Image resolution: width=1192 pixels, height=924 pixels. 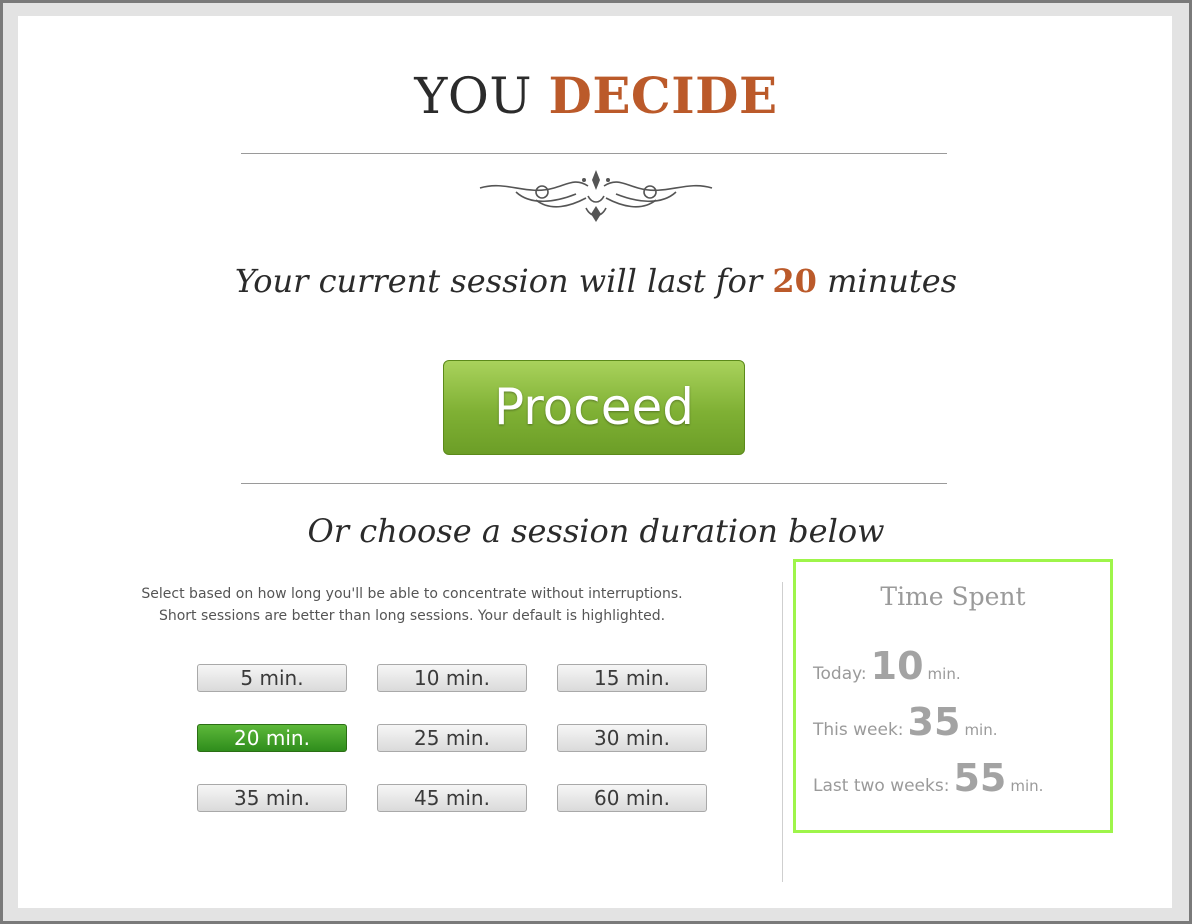 What do you see at coordinates (272, 738) in the screenshot?
I see `duration-20-button: 20 min.` at bounding box center [272, 738].